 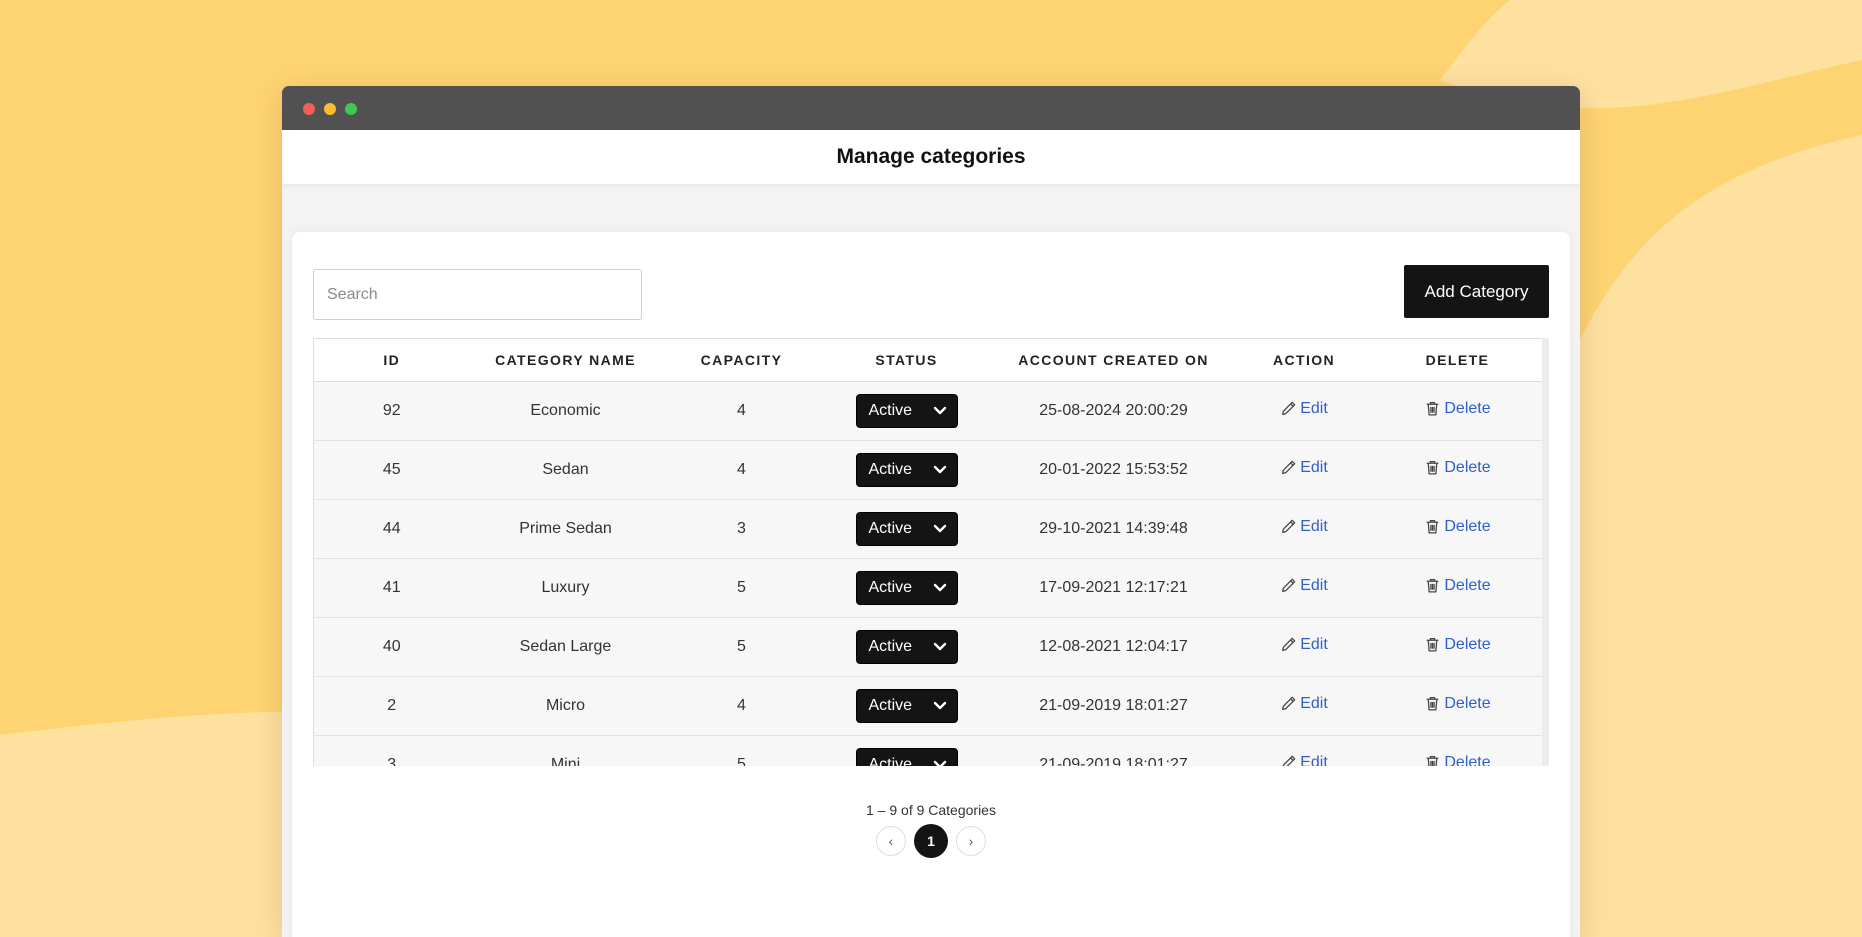 I want to click on column-header-id: ID, so click(x=391, y=360).